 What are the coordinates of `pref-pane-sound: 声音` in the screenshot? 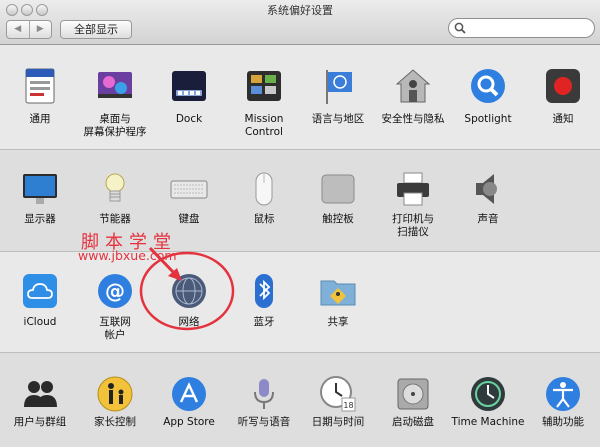 It's located at (488, 197).